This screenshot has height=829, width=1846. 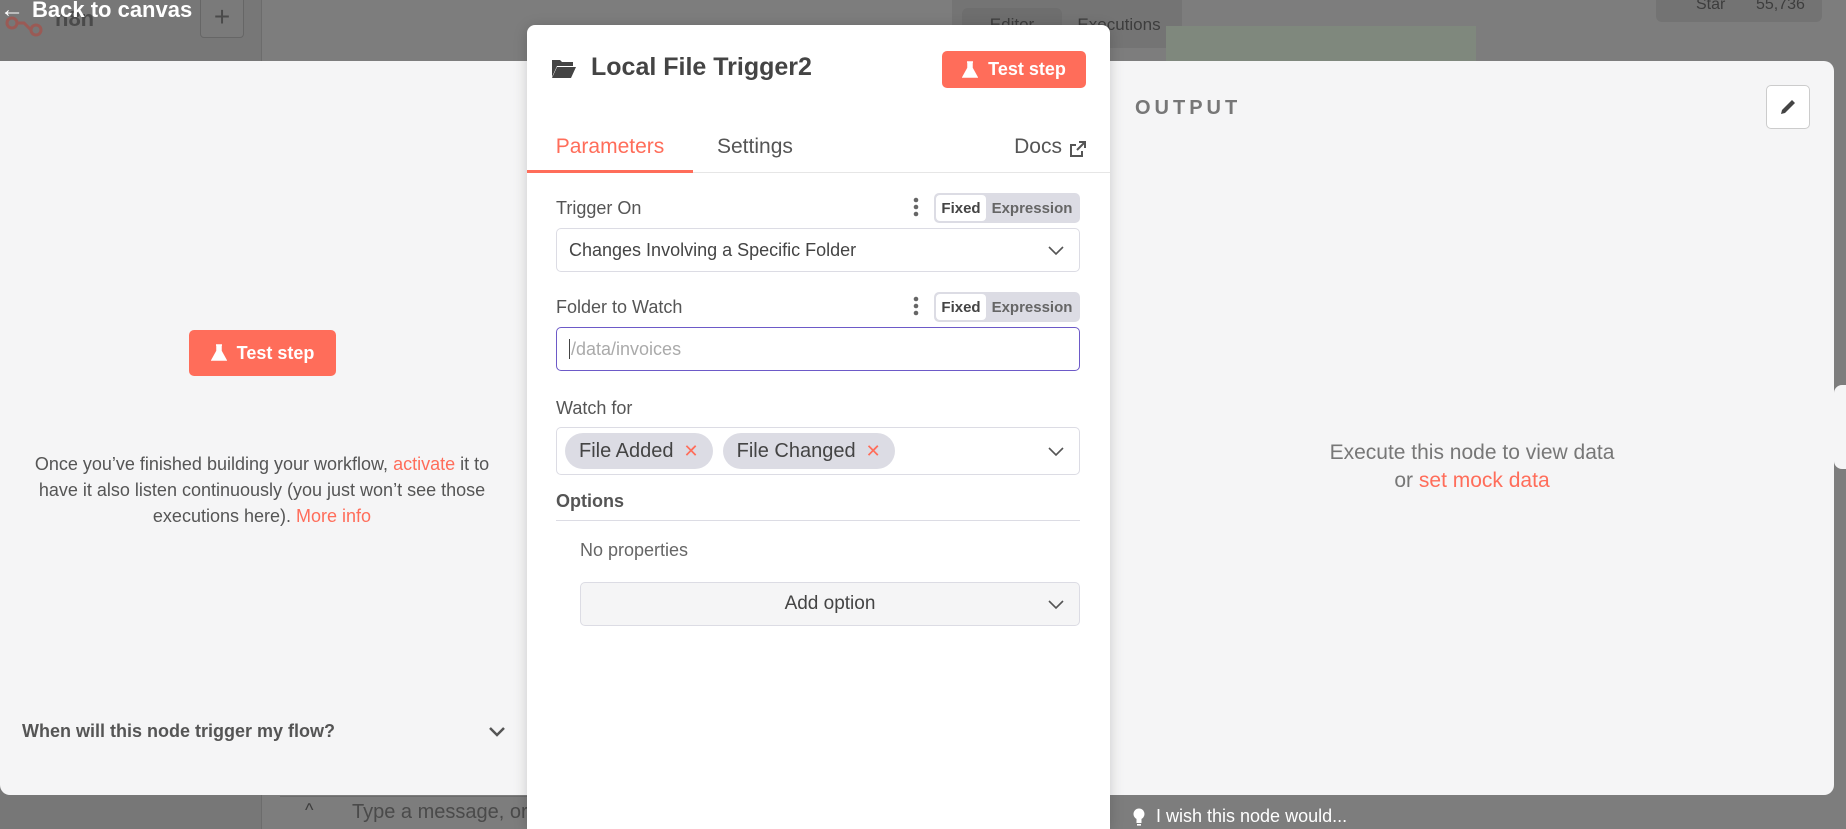 What do you see at coordinates (818, 140) in the screenshot?
I see `node-tabs: Parameters Settings Docs` at bounding box center [818, 140].